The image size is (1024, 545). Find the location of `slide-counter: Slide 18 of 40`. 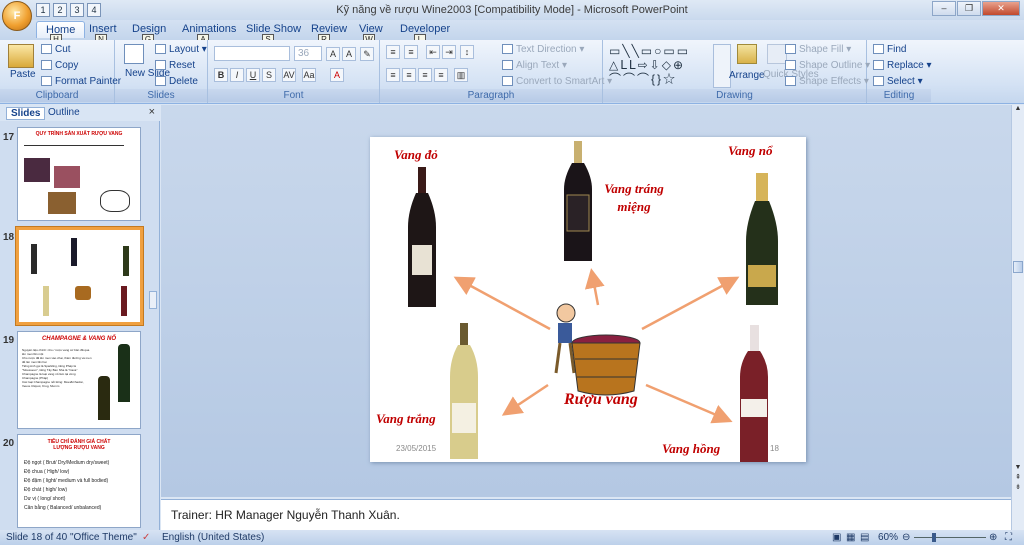

slide-counter: Slide 18 of 40 is located at coordinates (37, 537).